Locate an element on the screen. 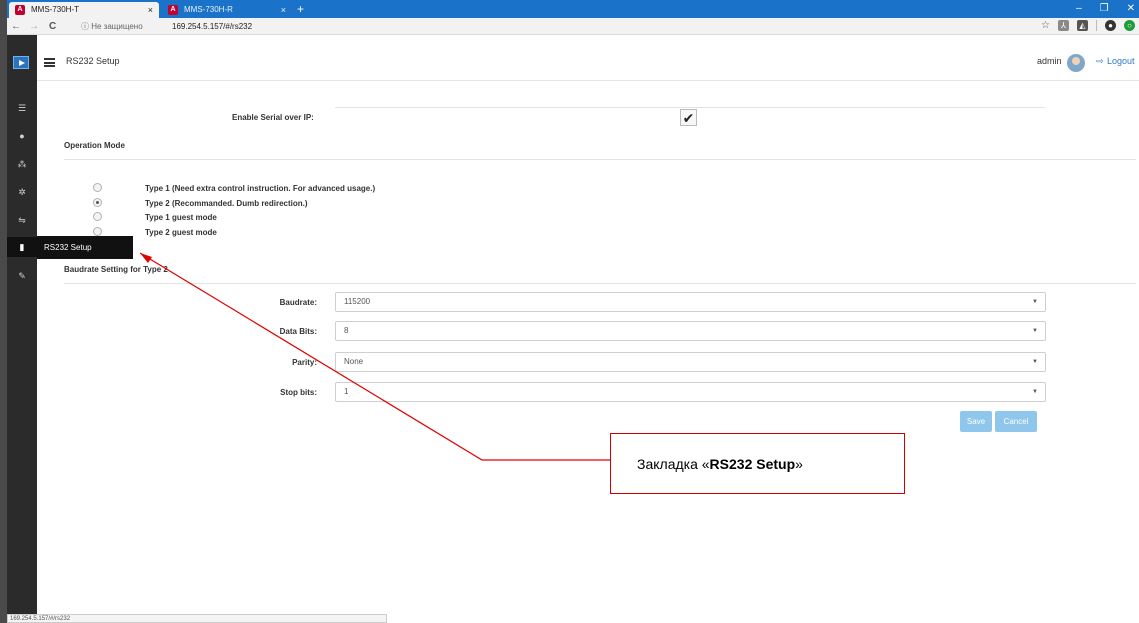  parity-value: None is located at coordinates (354, 361).